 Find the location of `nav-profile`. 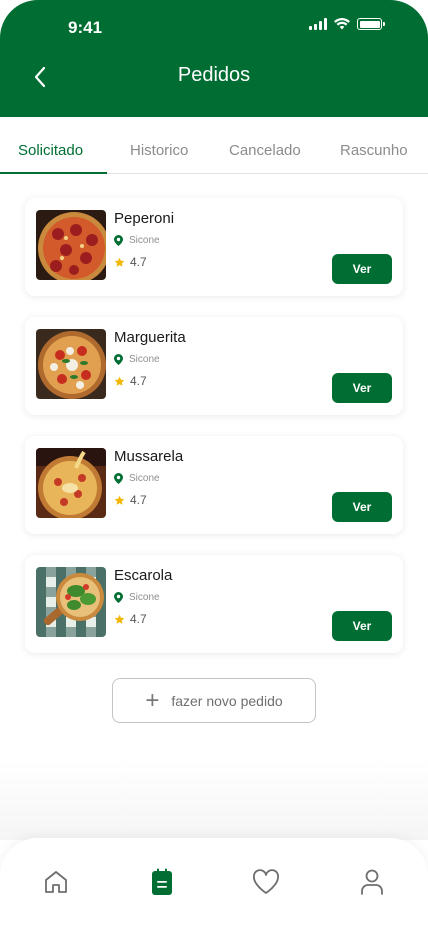

nav-profile is located at coordinates (372, 882).